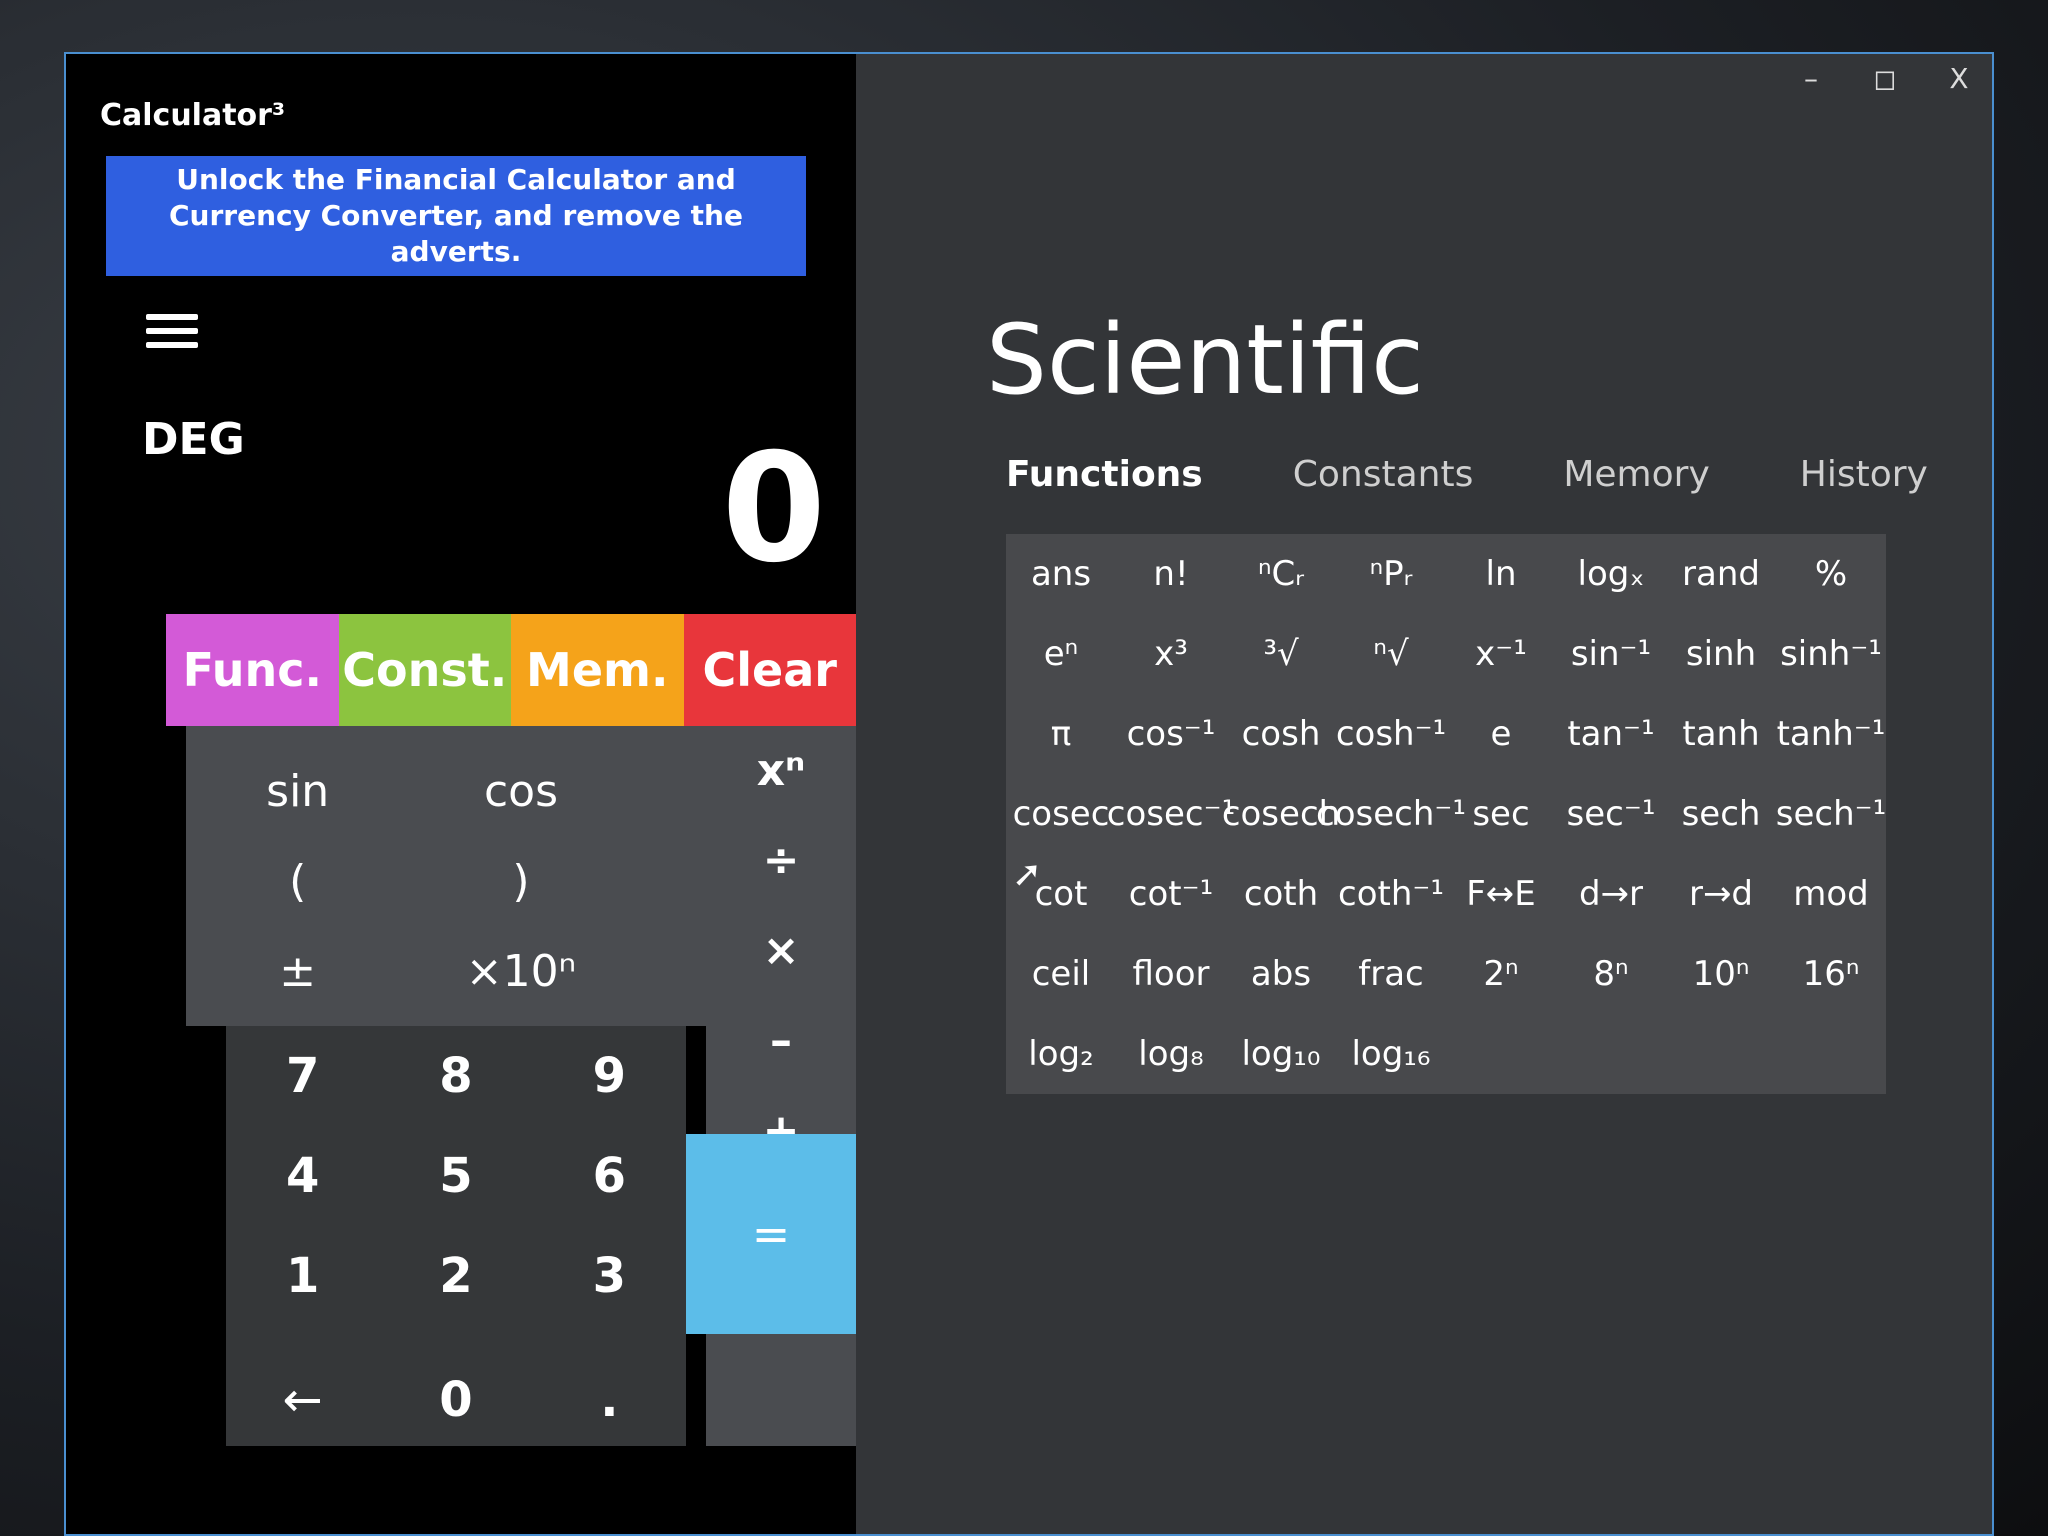 This screenshot has width=2048, height=1536. I want to click on result-display: 0, so click(773, 509).